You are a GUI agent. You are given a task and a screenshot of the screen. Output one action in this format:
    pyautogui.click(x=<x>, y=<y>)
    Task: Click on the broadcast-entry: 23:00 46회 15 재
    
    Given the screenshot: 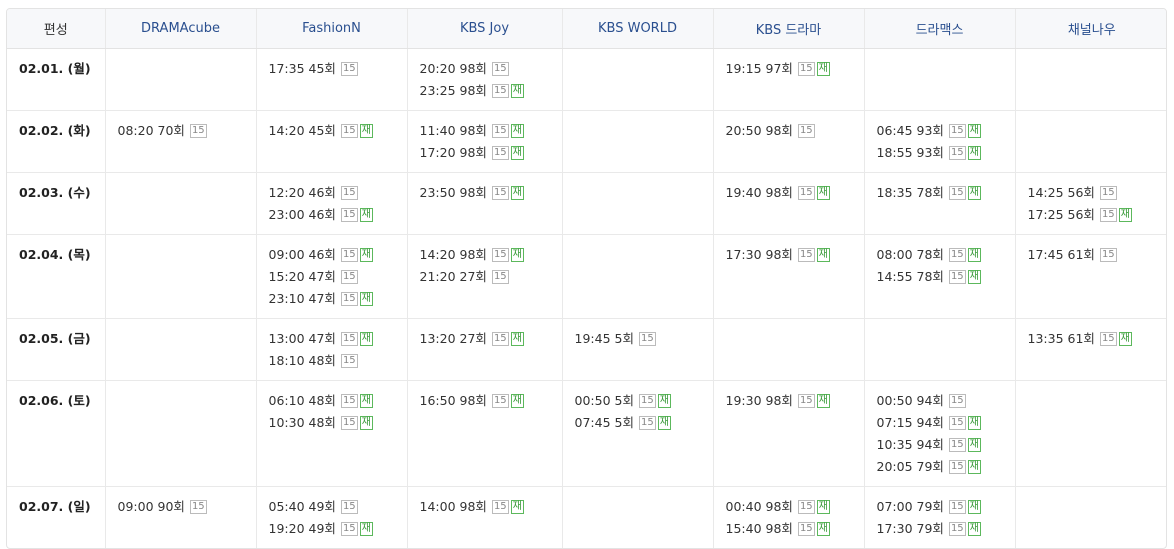 What is the action you would take?
    pyautogui.click(x=332, y=215)
    